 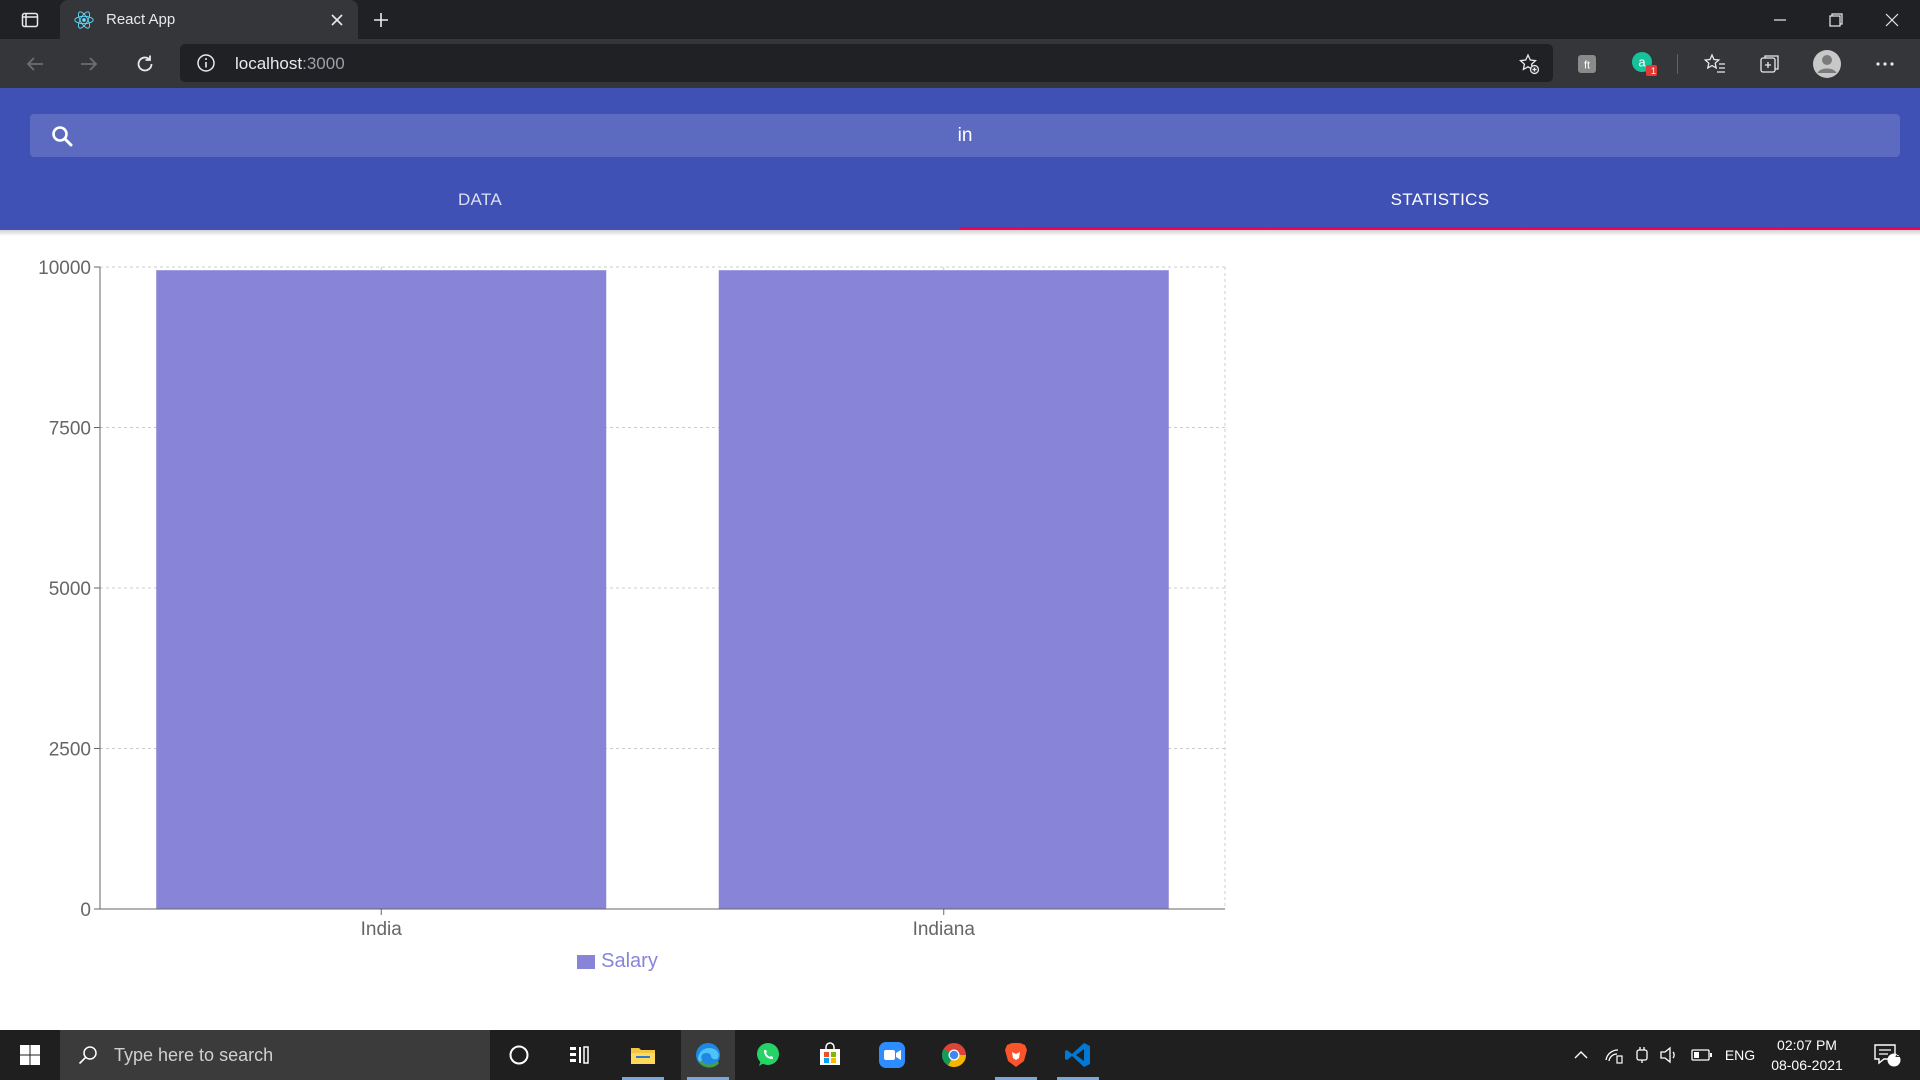 What do you see at coordinates (1581, 1055) in the screenshot?
I see `chevron-up-icon` at bounding box center [1581, 1055].